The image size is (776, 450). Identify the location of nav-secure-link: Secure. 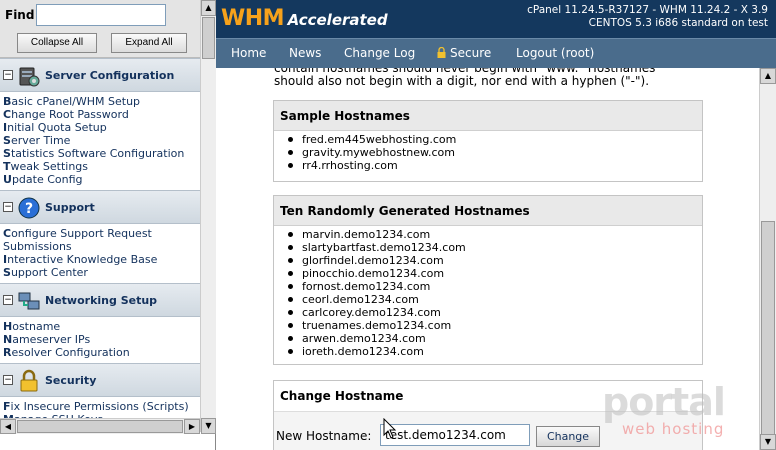
(464, 53).